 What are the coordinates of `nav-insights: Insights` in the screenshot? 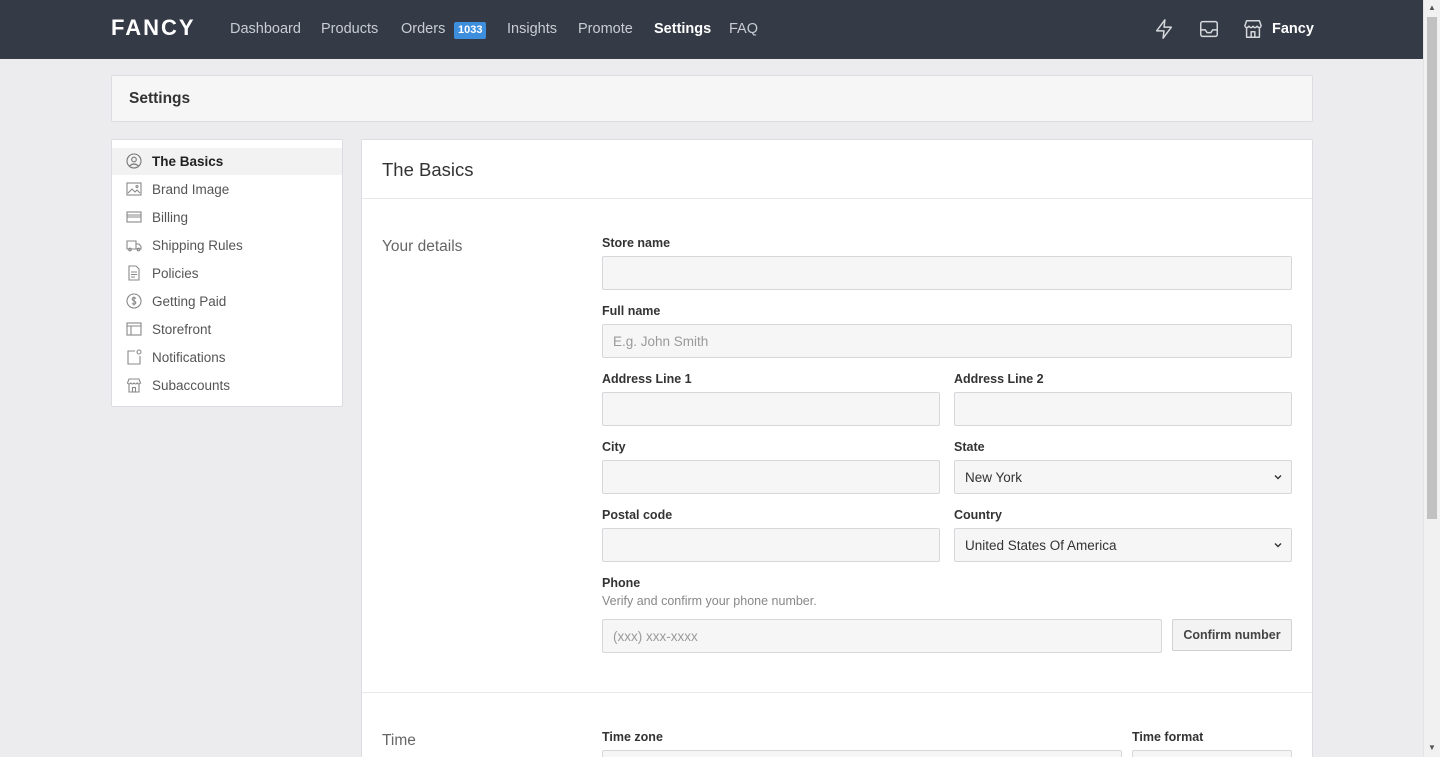 It's located at (532, 29).